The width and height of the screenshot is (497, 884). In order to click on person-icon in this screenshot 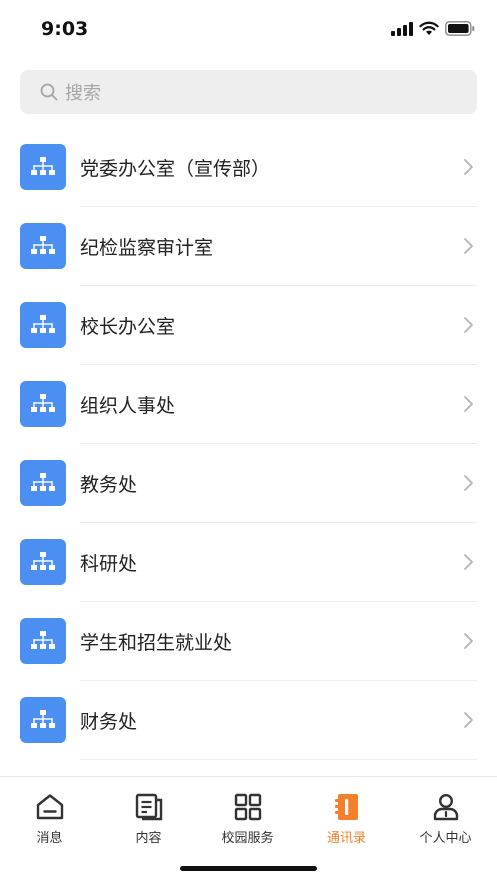, I will do `click(446, 807)`.